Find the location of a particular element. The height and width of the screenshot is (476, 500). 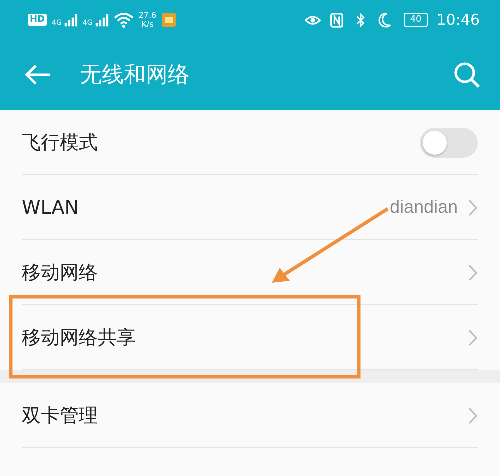

speed-unit: K/s is located at coordinates (148, 24).